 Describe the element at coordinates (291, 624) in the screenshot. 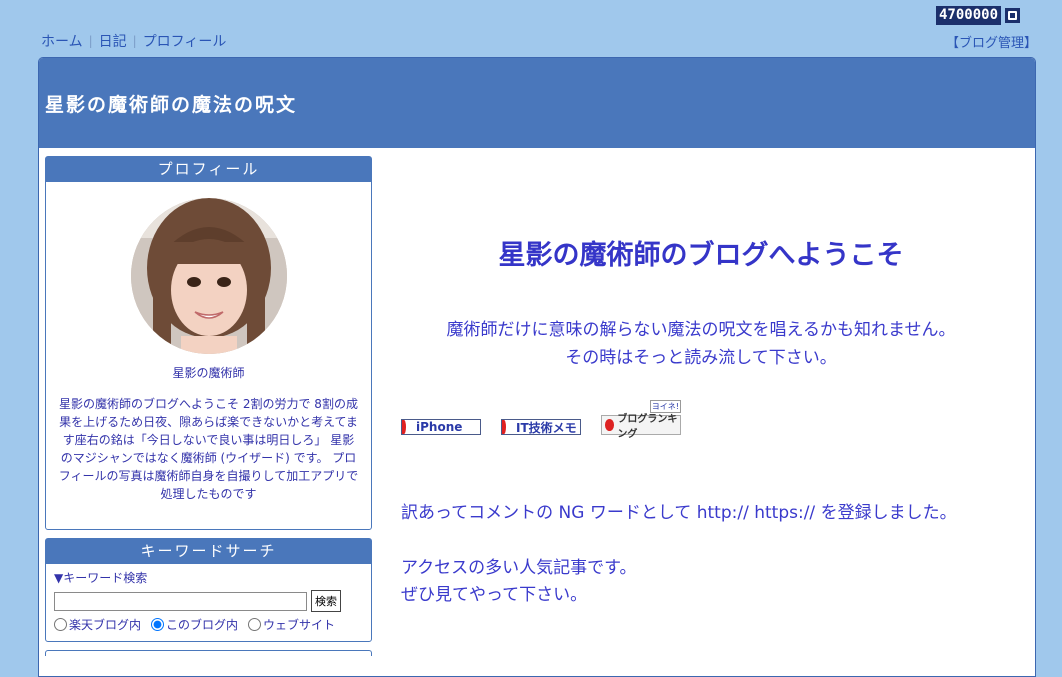

I see `scope-web: ウェブサイト` at that location.